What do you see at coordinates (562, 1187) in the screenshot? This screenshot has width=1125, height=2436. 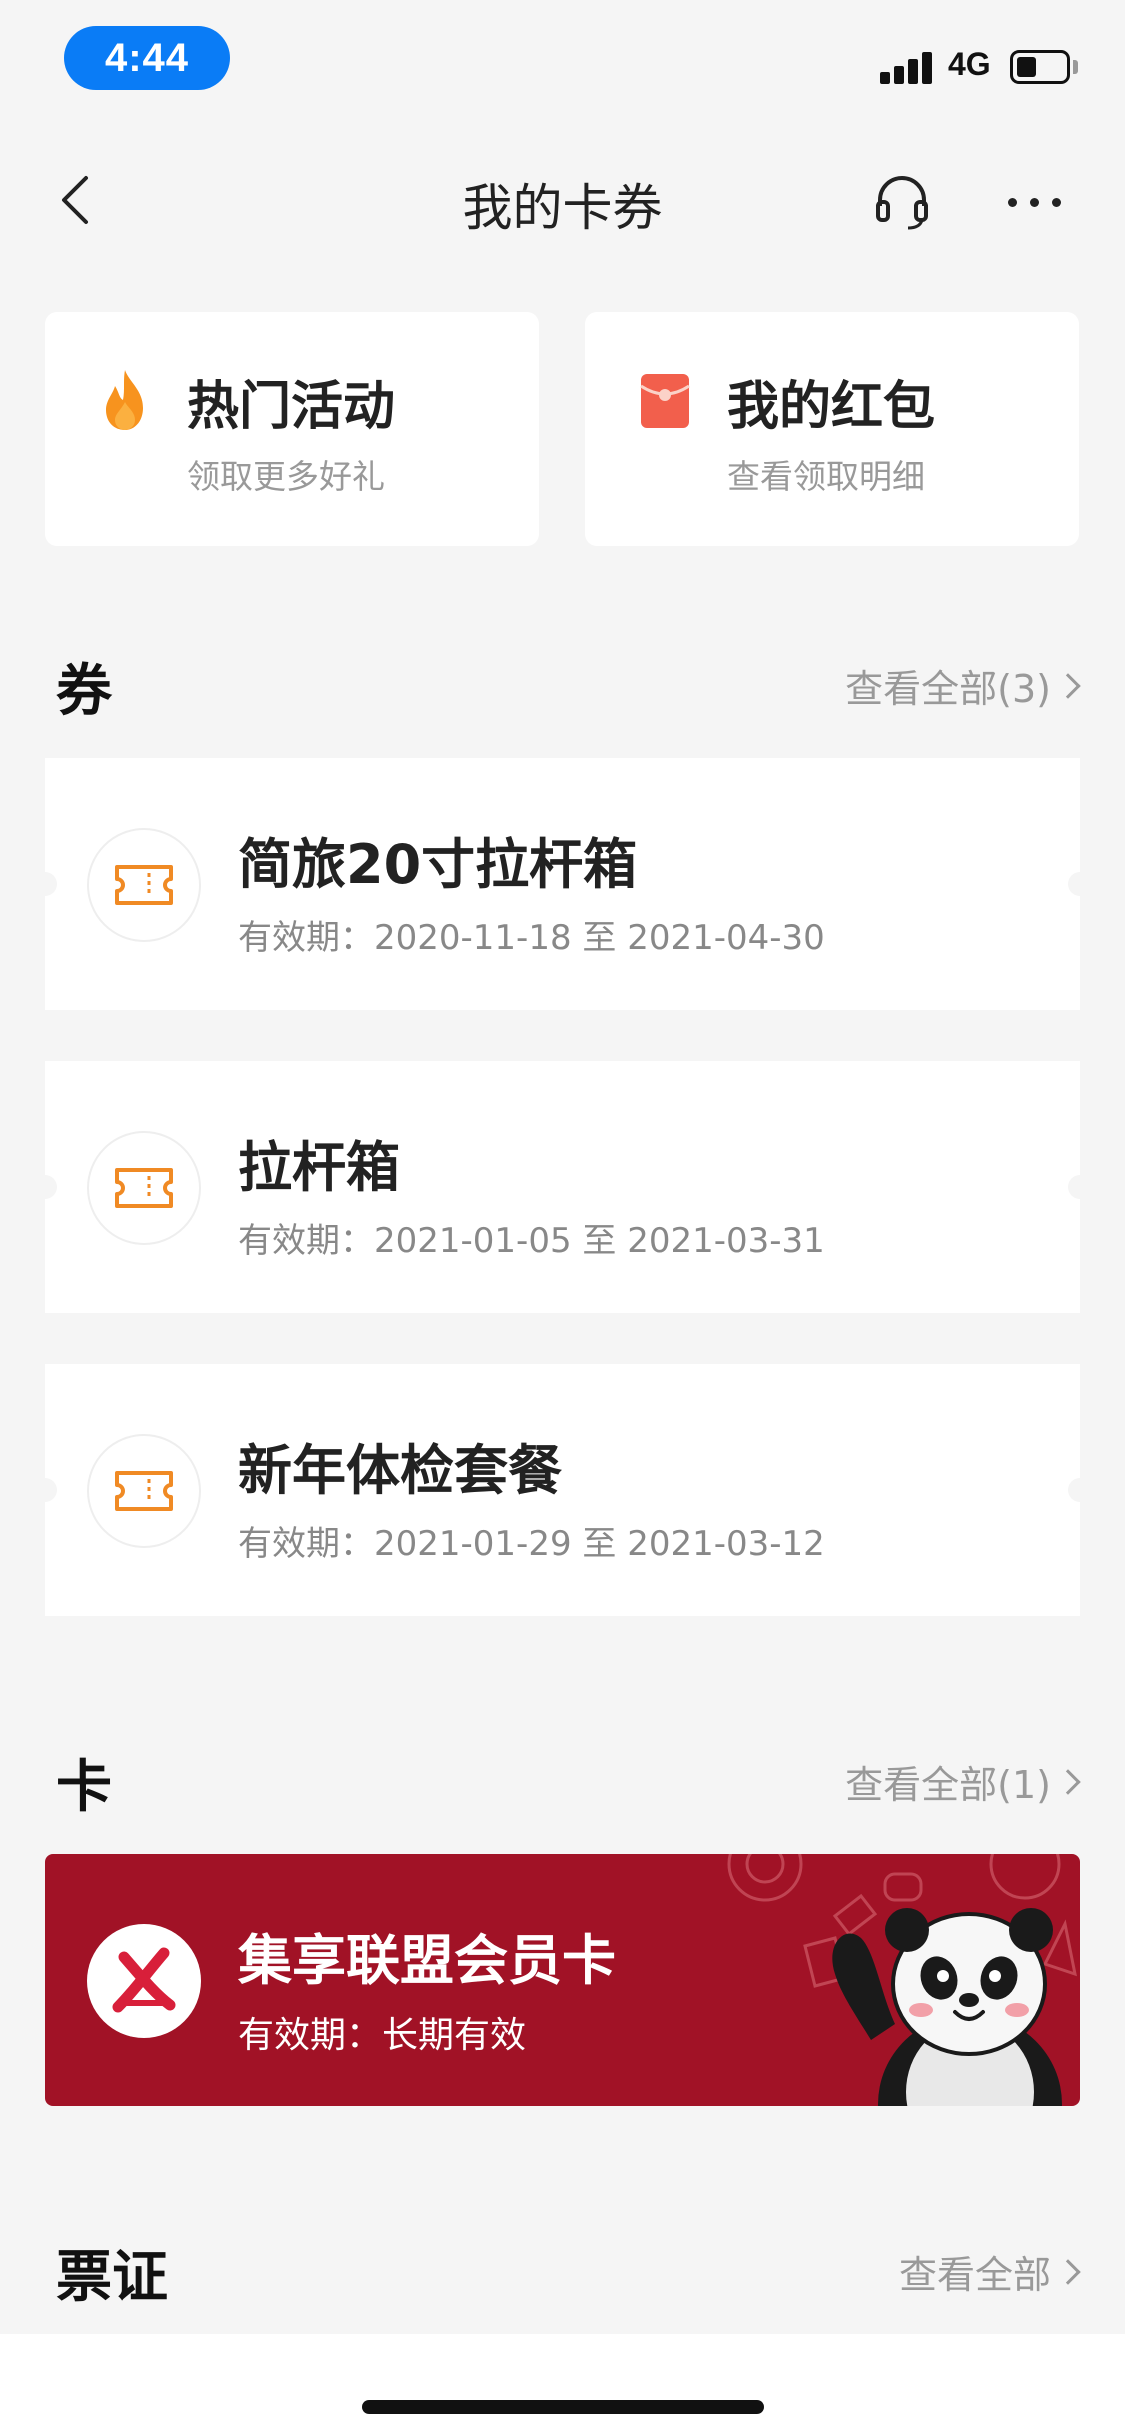 I see `coupon-card: 拉杆箱 有效期：2021-01-05 至 2021-03-31` at bounding box center [562, 1187].